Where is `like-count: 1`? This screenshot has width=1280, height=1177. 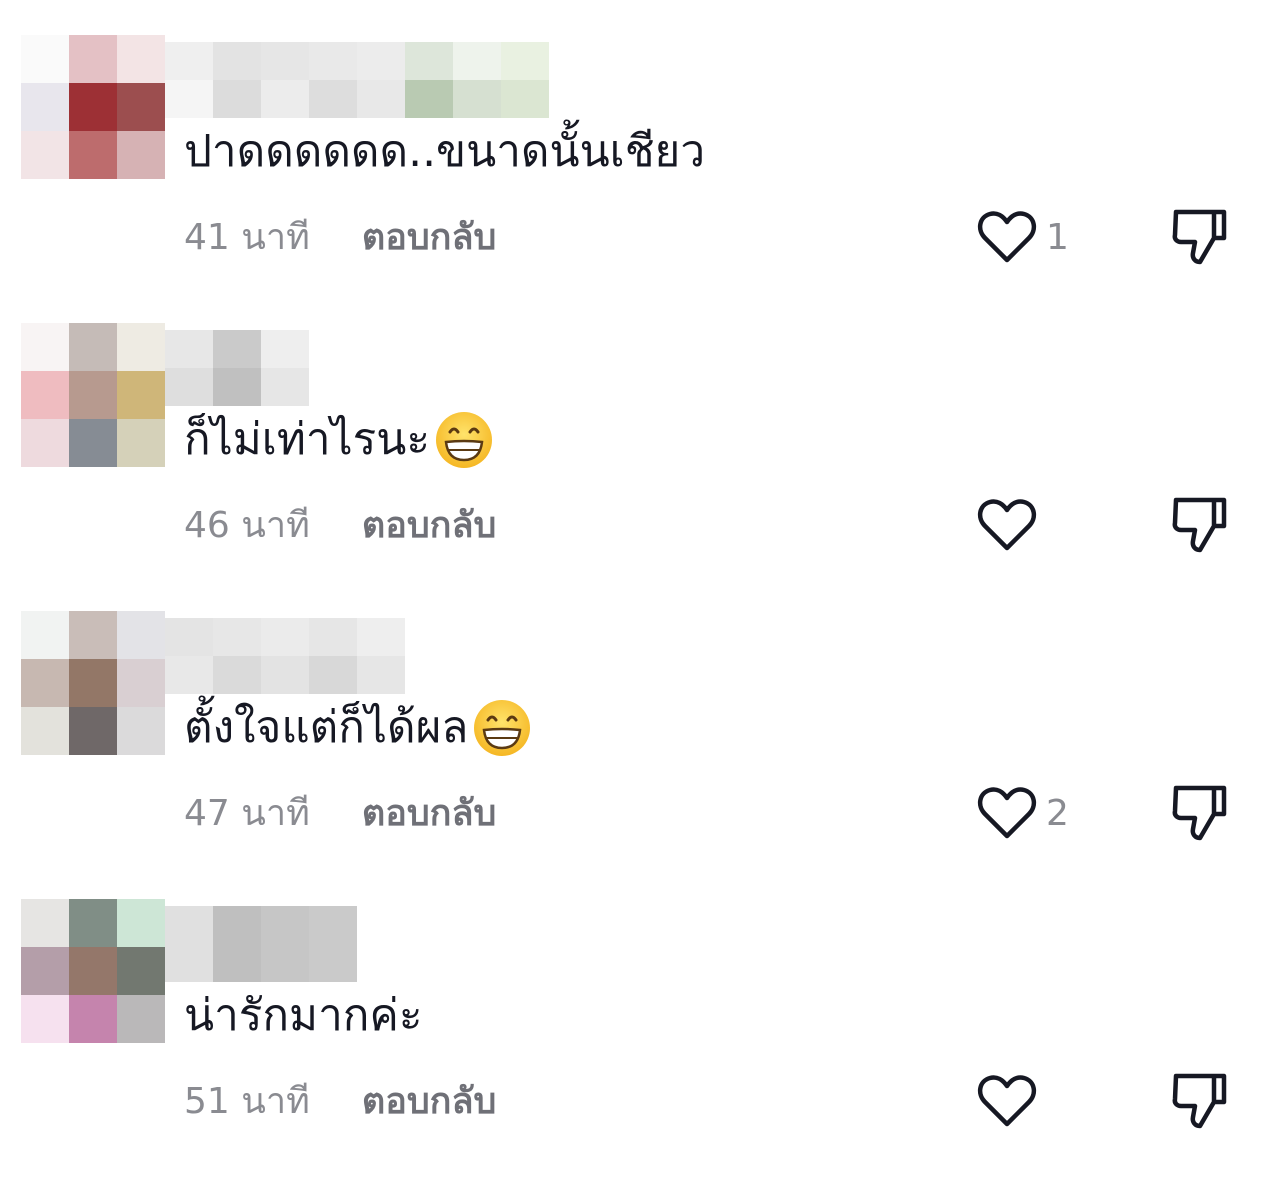
like-count: 1 is located at coordinates (1057, 237).